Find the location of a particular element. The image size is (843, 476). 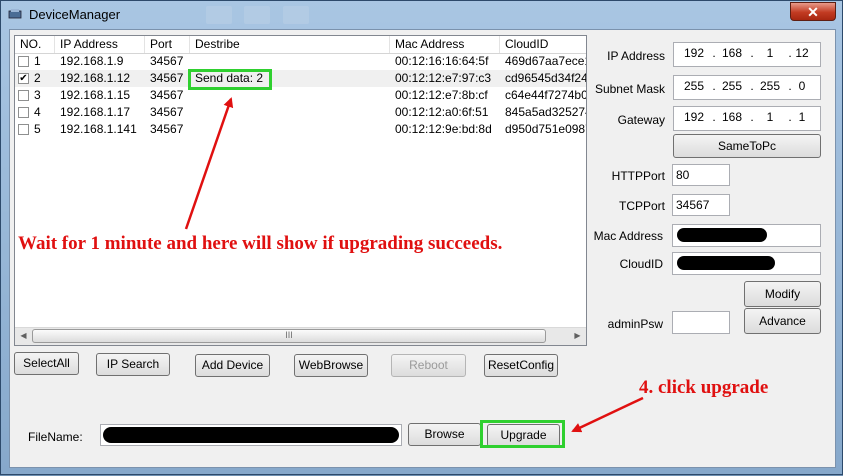

cell-cloud: d950d751e0987 is located at coordinates (545, 129).